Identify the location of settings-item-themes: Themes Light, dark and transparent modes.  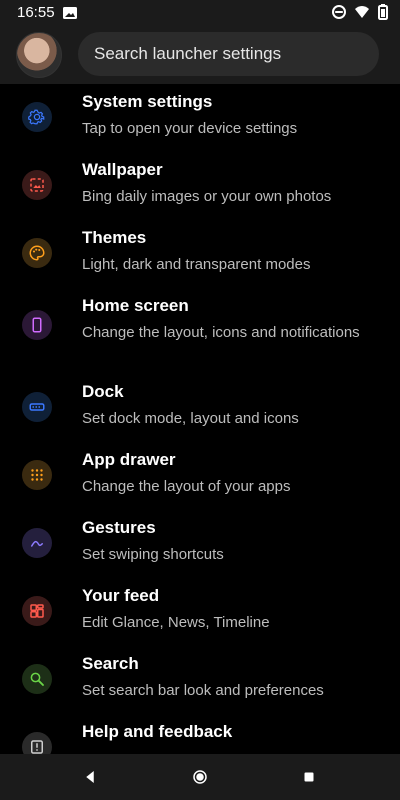
(200, 254).